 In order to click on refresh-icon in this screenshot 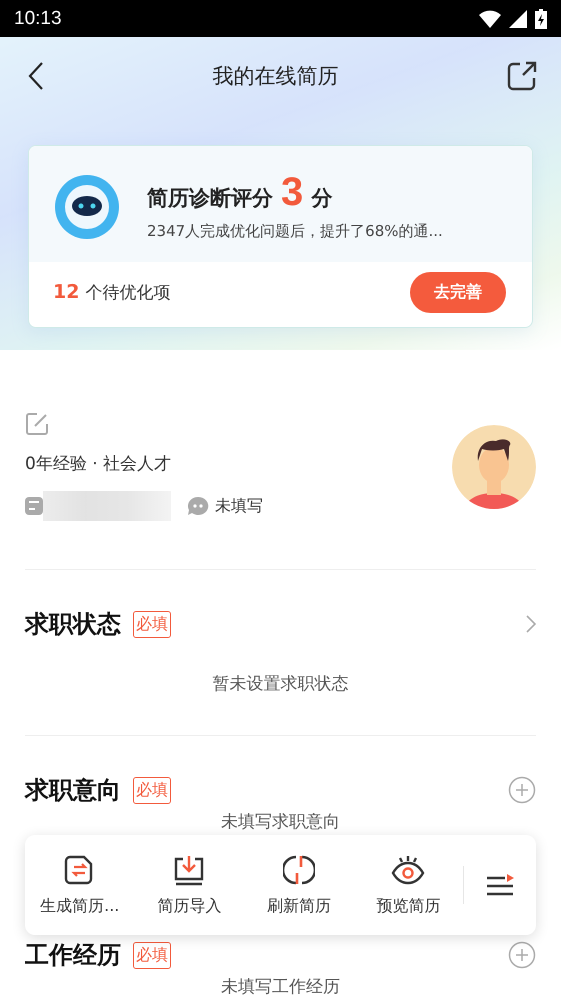, I will do `click(298, 870)`.